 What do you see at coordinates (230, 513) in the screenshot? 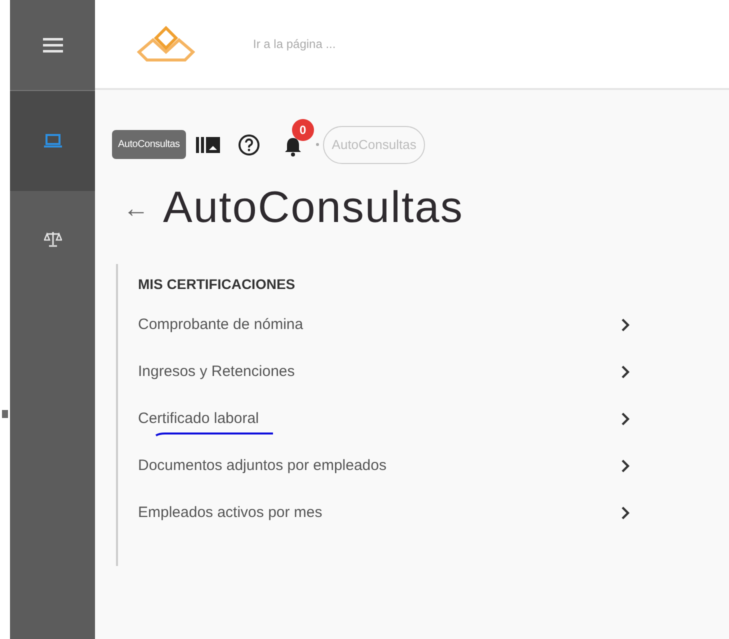
I see `certificate-link: Empleados activos por mes` at bounding box center [230, 513].